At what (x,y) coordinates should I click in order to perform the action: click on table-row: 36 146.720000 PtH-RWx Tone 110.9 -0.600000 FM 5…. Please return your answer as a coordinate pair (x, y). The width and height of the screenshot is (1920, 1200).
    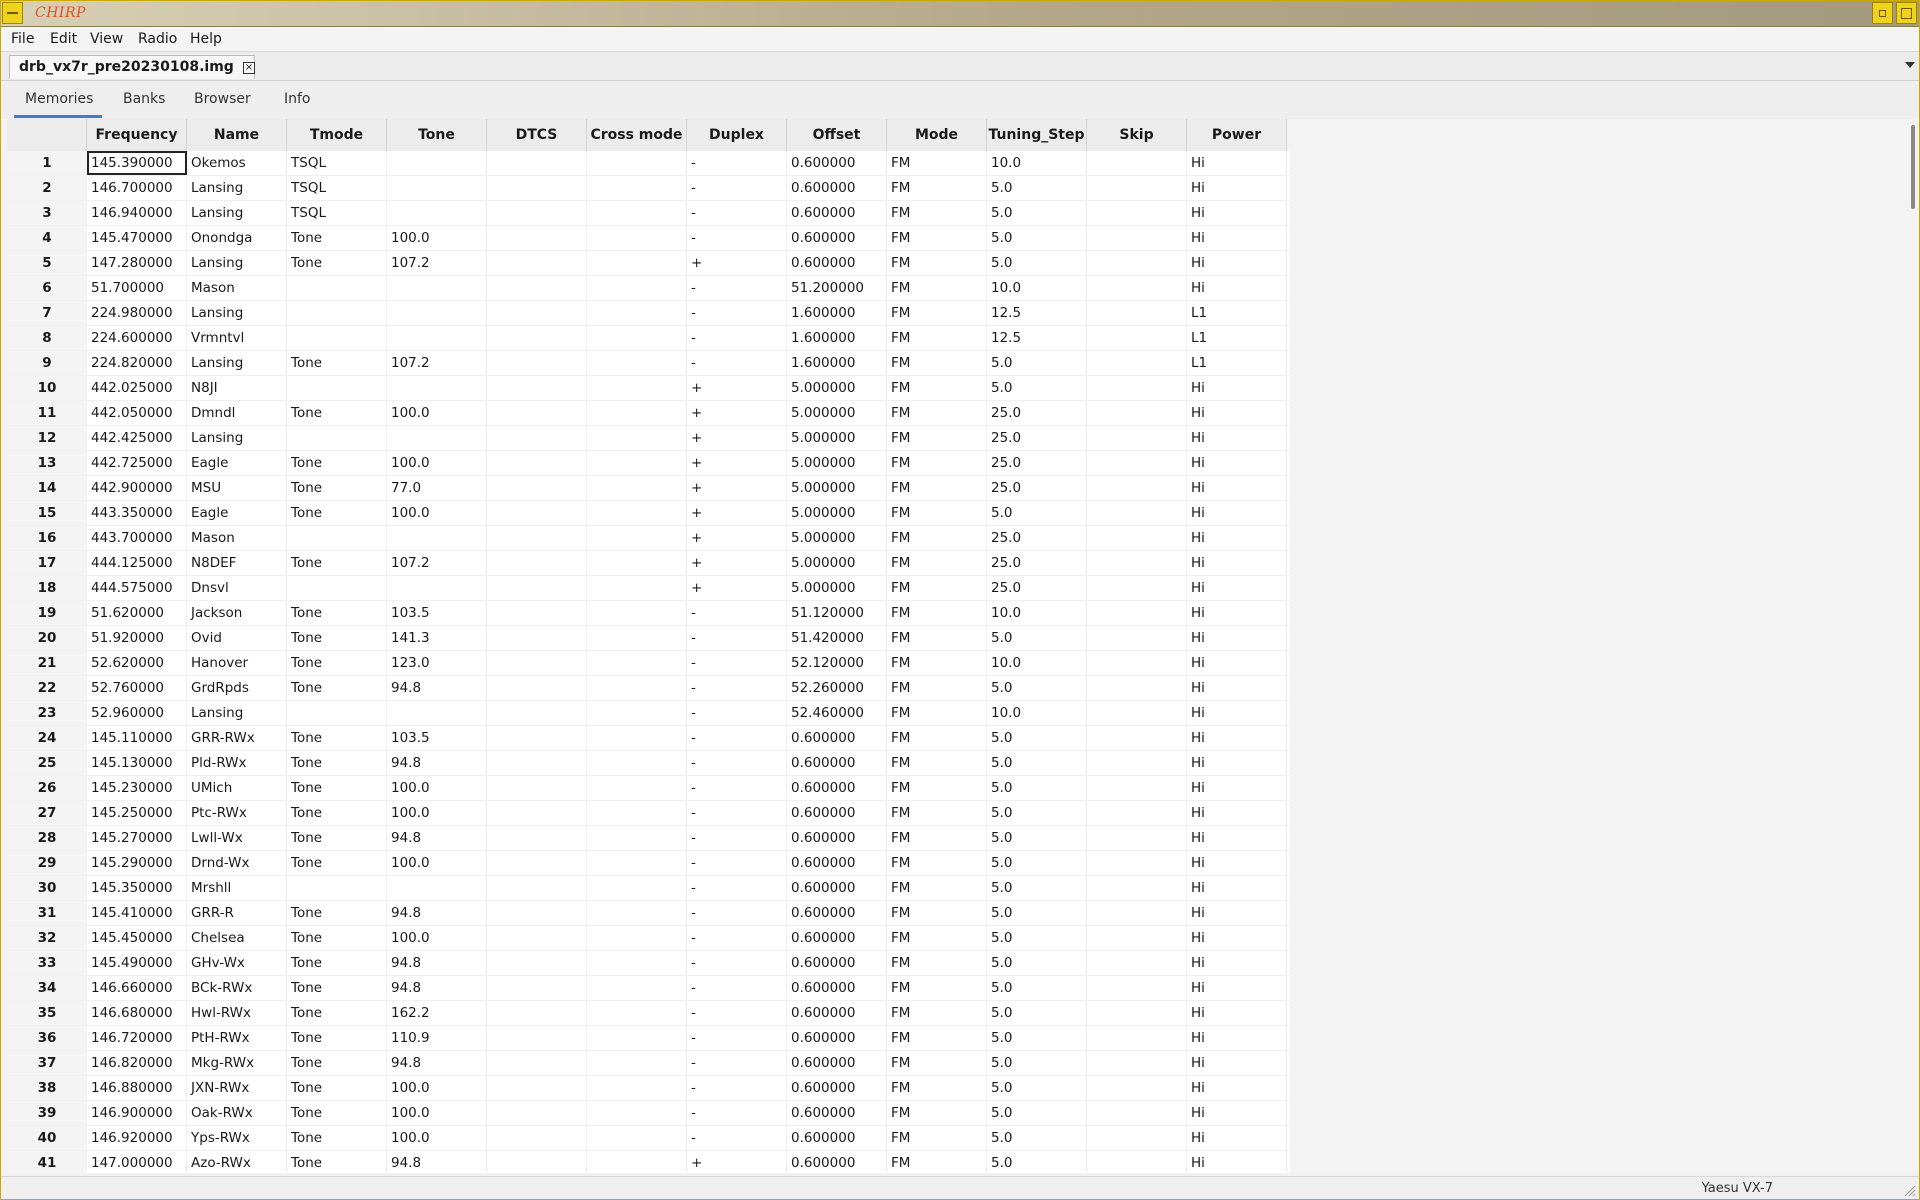
    Looking at the image, I should click on (648, 1038).